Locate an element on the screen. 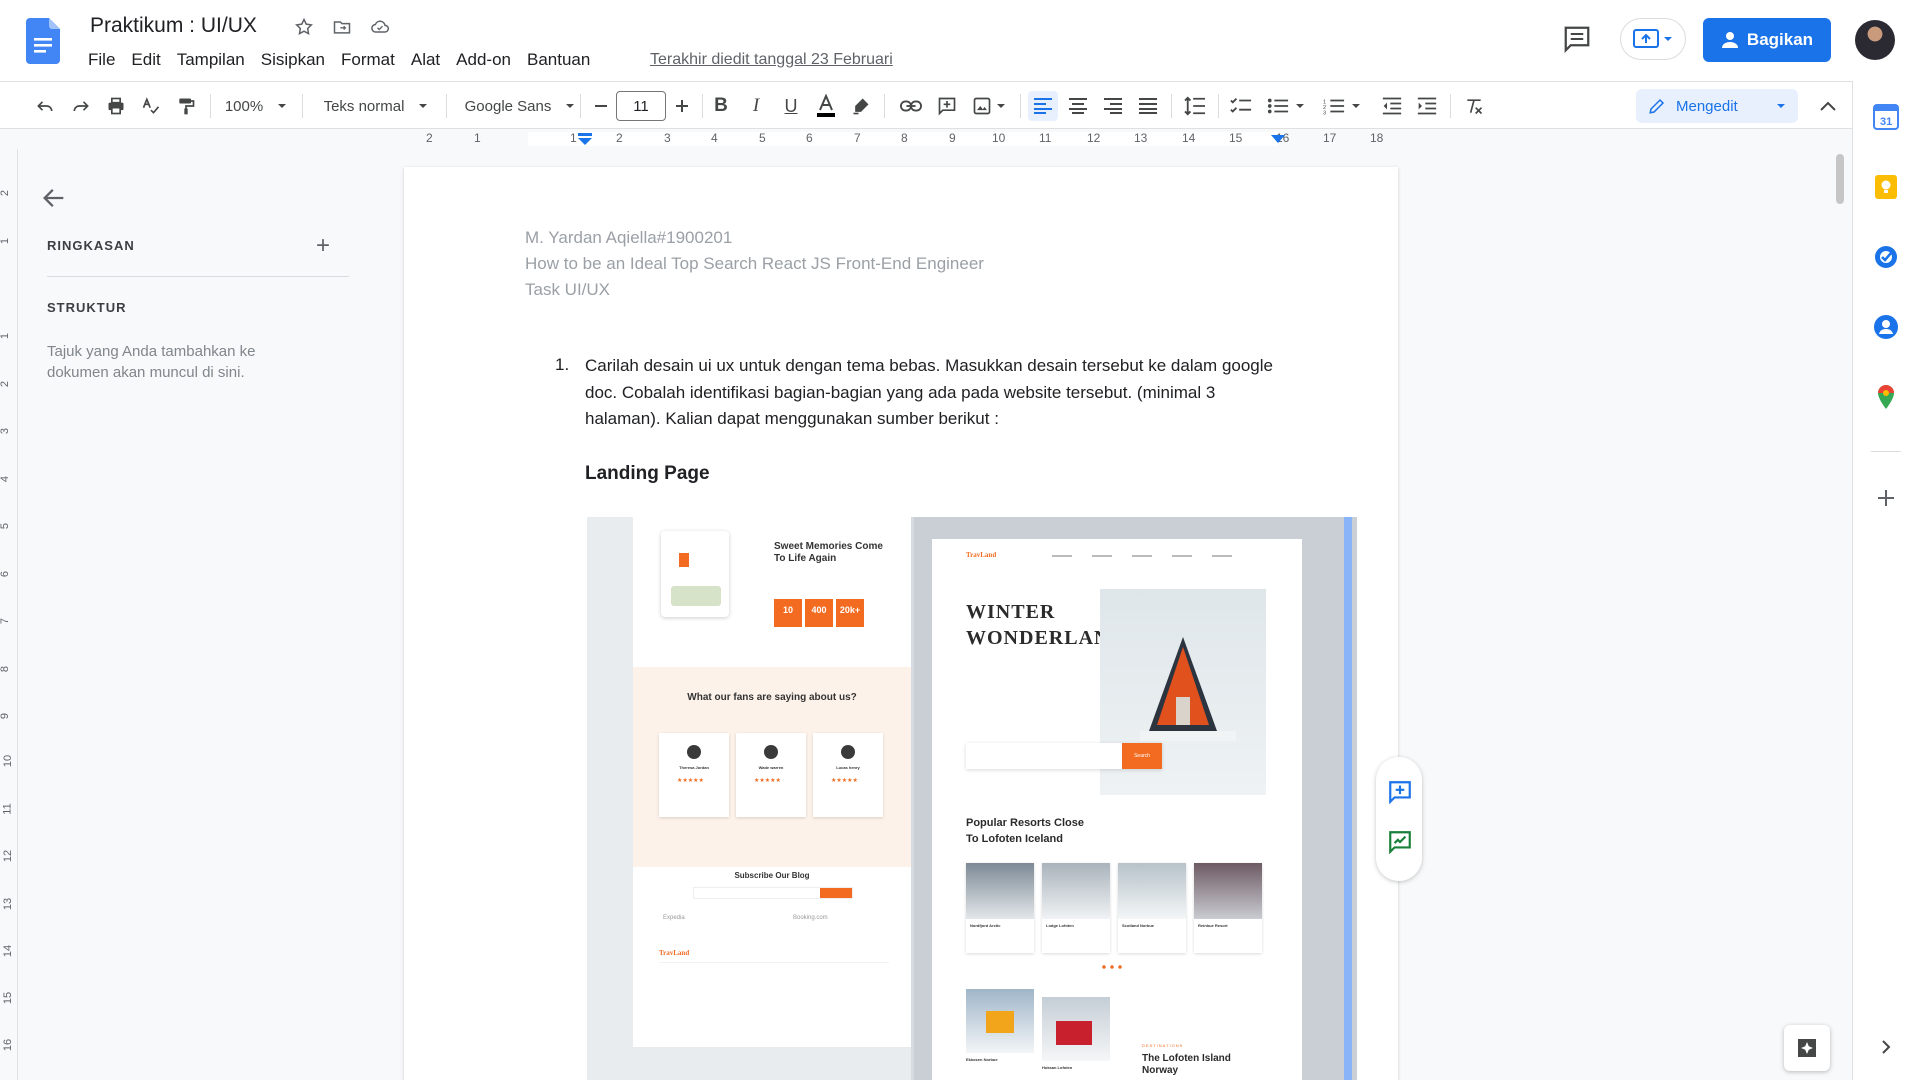 The height and width of the screenshot is (1080, 1920). doc-header-line: M. Yardan Aqiella#1900201 is located at coordinates (628, 238).